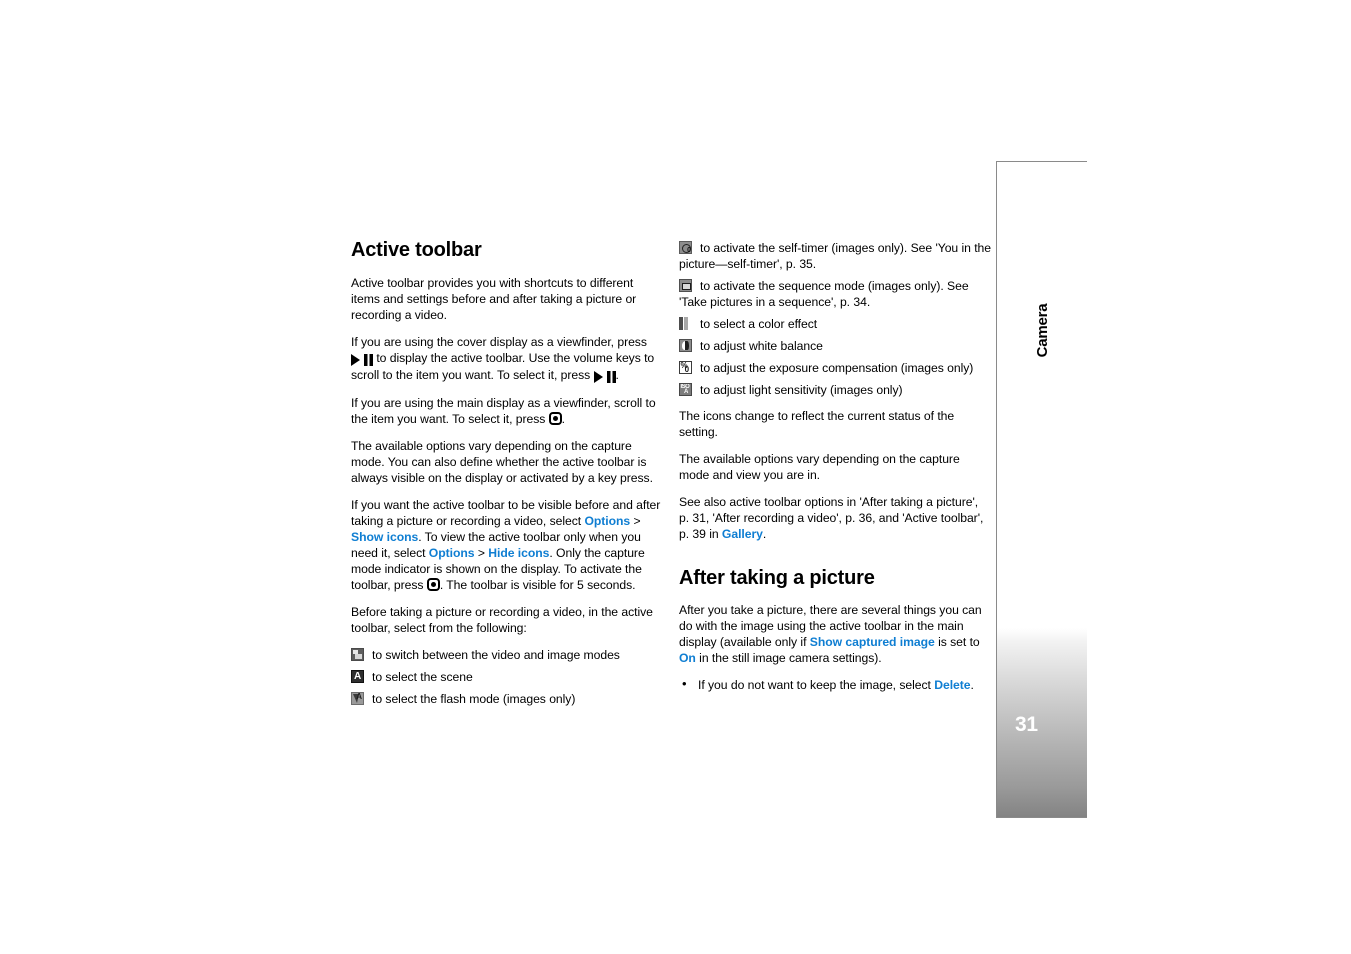 The height and width of the screenshot is (954, 1351). I want to click on list-item-label: to select a color effect, so click(759, 324).